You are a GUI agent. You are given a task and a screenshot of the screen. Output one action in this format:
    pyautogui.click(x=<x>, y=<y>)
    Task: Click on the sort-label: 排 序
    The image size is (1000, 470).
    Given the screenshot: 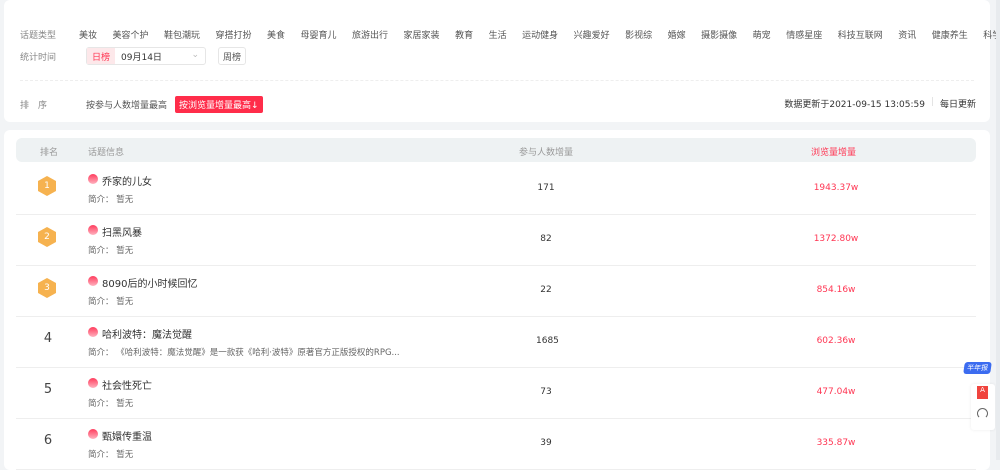 What is the action you would take?
    pyautogui.click(x=34, y=106)
    